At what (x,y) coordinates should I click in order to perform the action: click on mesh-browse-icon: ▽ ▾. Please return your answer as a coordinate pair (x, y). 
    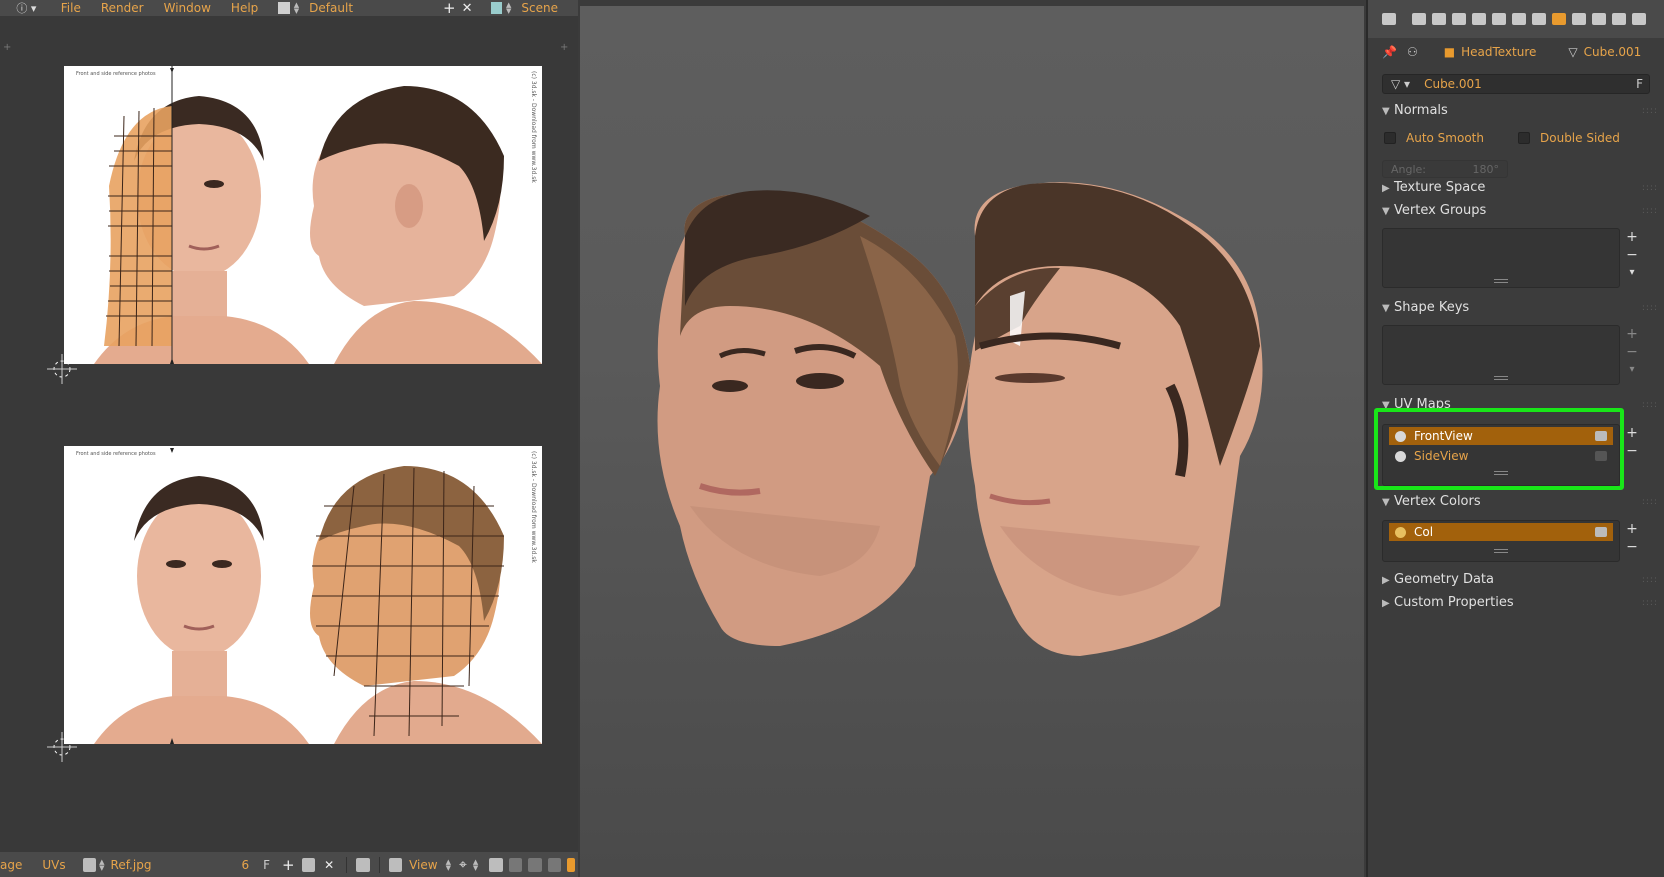
    Looking at the image, I should click on (1400, 84).